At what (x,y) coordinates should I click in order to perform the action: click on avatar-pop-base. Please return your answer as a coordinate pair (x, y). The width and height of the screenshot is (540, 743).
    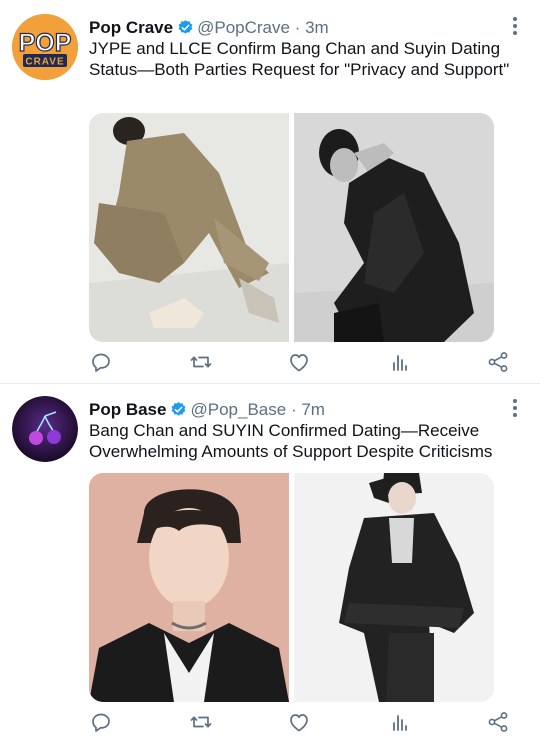
    Looking at the image, I should click on (45, 429).